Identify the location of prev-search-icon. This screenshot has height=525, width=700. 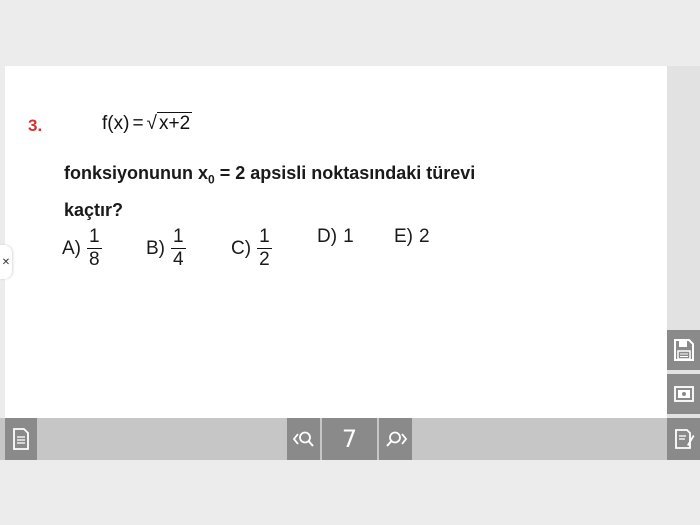
(303, 439).